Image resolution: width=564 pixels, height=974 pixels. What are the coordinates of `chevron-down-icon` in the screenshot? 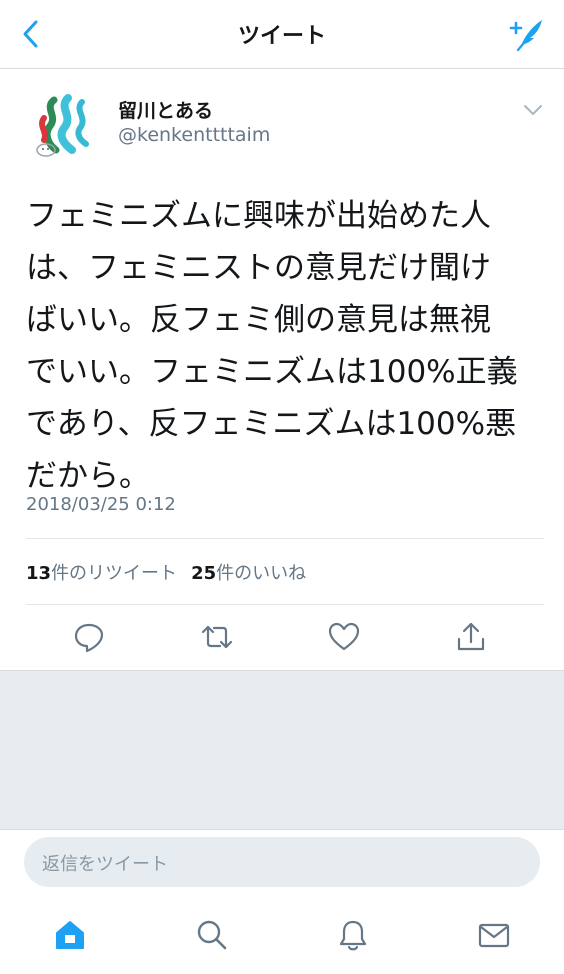 It's located at (533, 110).